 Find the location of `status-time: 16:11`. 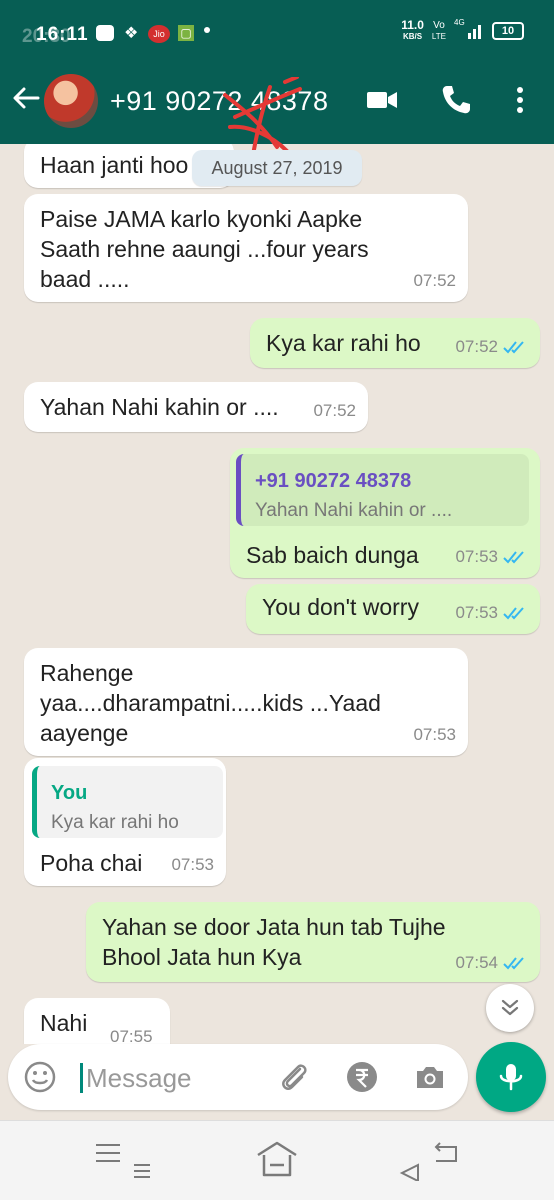

status-time: 16:11 is located at coordinates (62, 34).